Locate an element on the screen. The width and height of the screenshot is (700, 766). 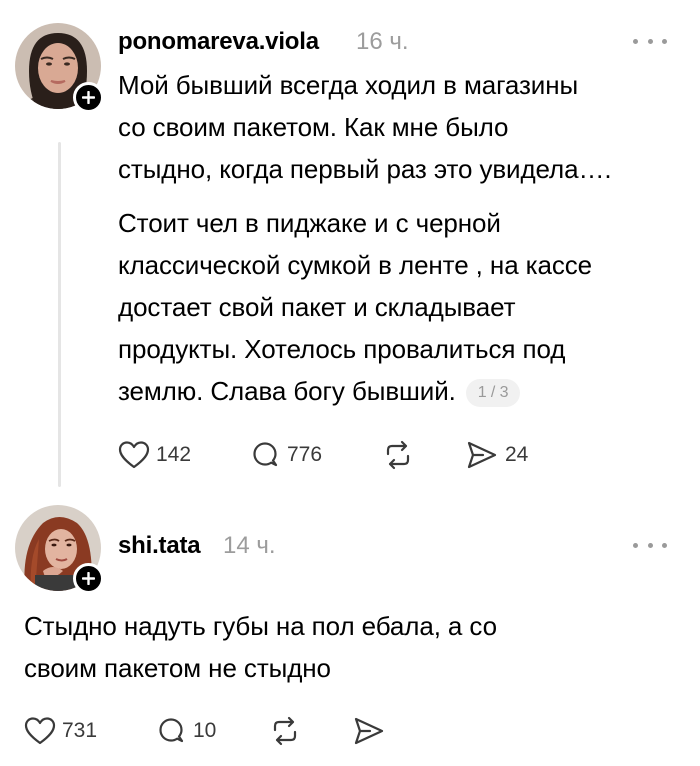
reply-username: shi.tata is located at coordinates (159, 546).